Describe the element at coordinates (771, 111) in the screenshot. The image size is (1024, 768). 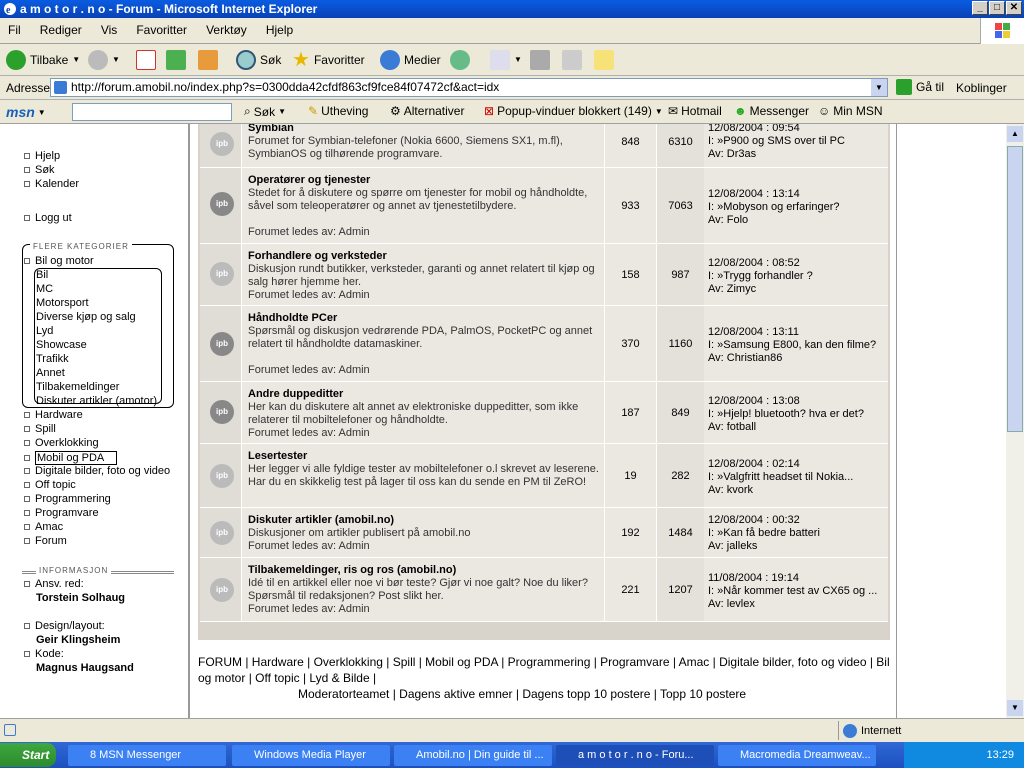
I see `messenger-button: ☻ Messenger` at that location.